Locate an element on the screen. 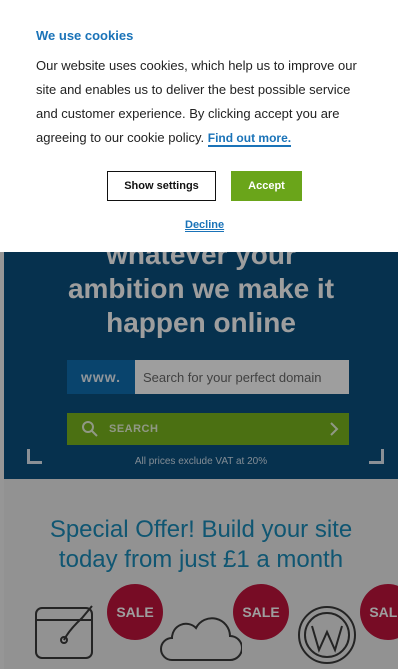 This screenshot has width=398, height=669. accept-button: Accept is located at coordinates (266, 186).